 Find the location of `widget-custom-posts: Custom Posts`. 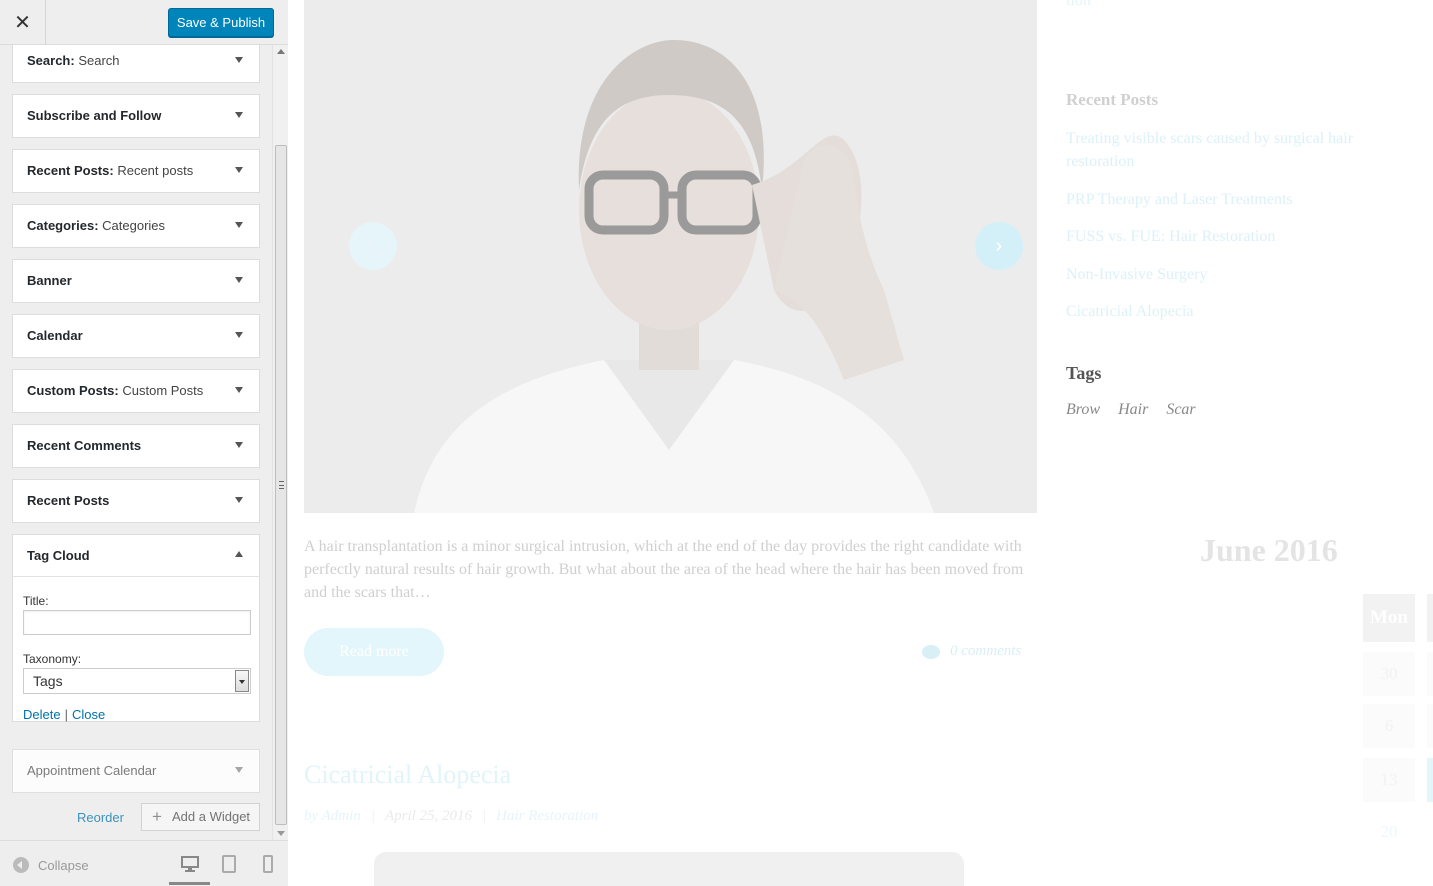

widget-custom-posts: Custom Posts is located at coordinates (136, 391).